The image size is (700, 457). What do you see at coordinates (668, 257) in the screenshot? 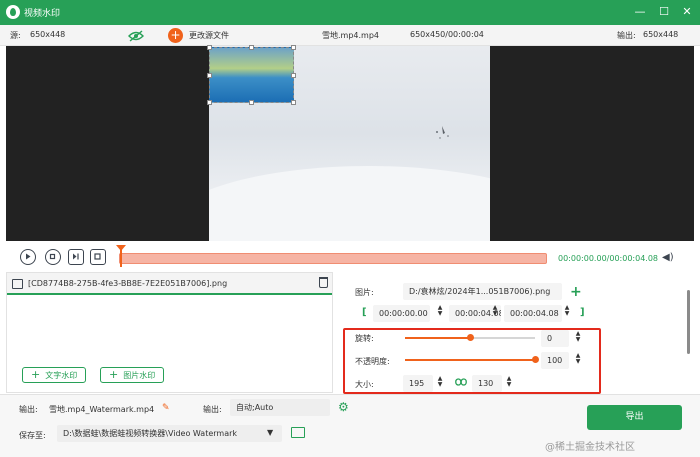
I see `volume-icon: ◀)` at bounding box center [668, 257].